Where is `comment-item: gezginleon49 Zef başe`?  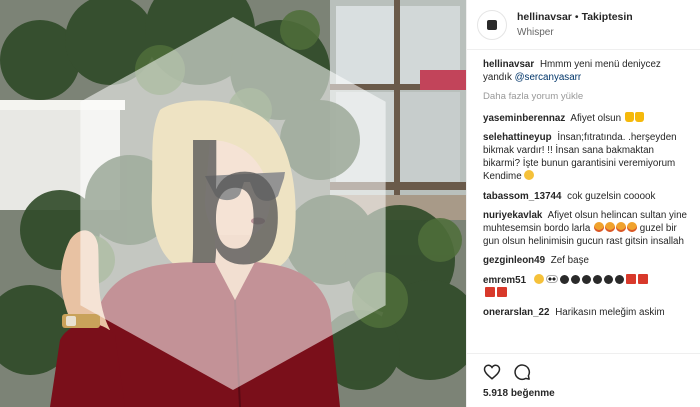 comment-item: gezginleon49 Zef başe is located at coordinates (586, 260).